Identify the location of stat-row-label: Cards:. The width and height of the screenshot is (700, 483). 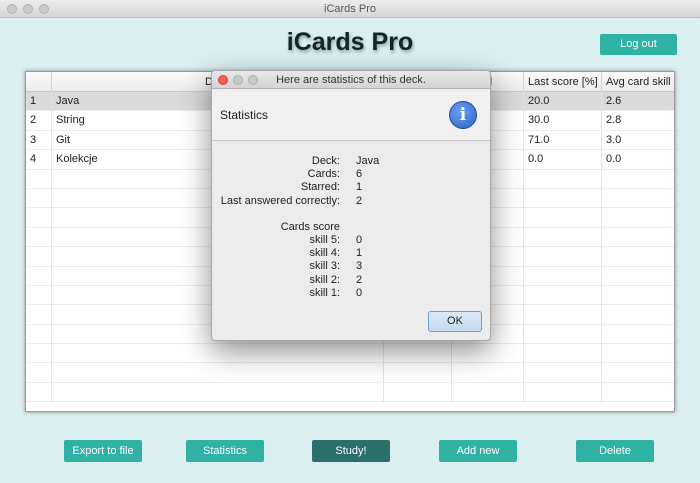
(323, 174).